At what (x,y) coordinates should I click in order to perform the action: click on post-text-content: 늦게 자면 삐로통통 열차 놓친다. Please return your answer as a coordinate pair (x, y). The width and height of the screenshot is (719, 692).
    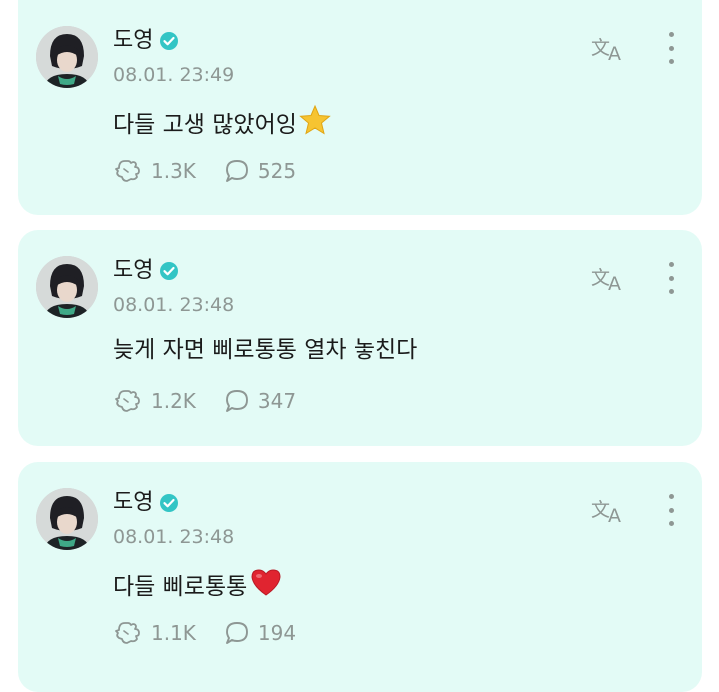
    Looking at the image, I should click on (265, 350).